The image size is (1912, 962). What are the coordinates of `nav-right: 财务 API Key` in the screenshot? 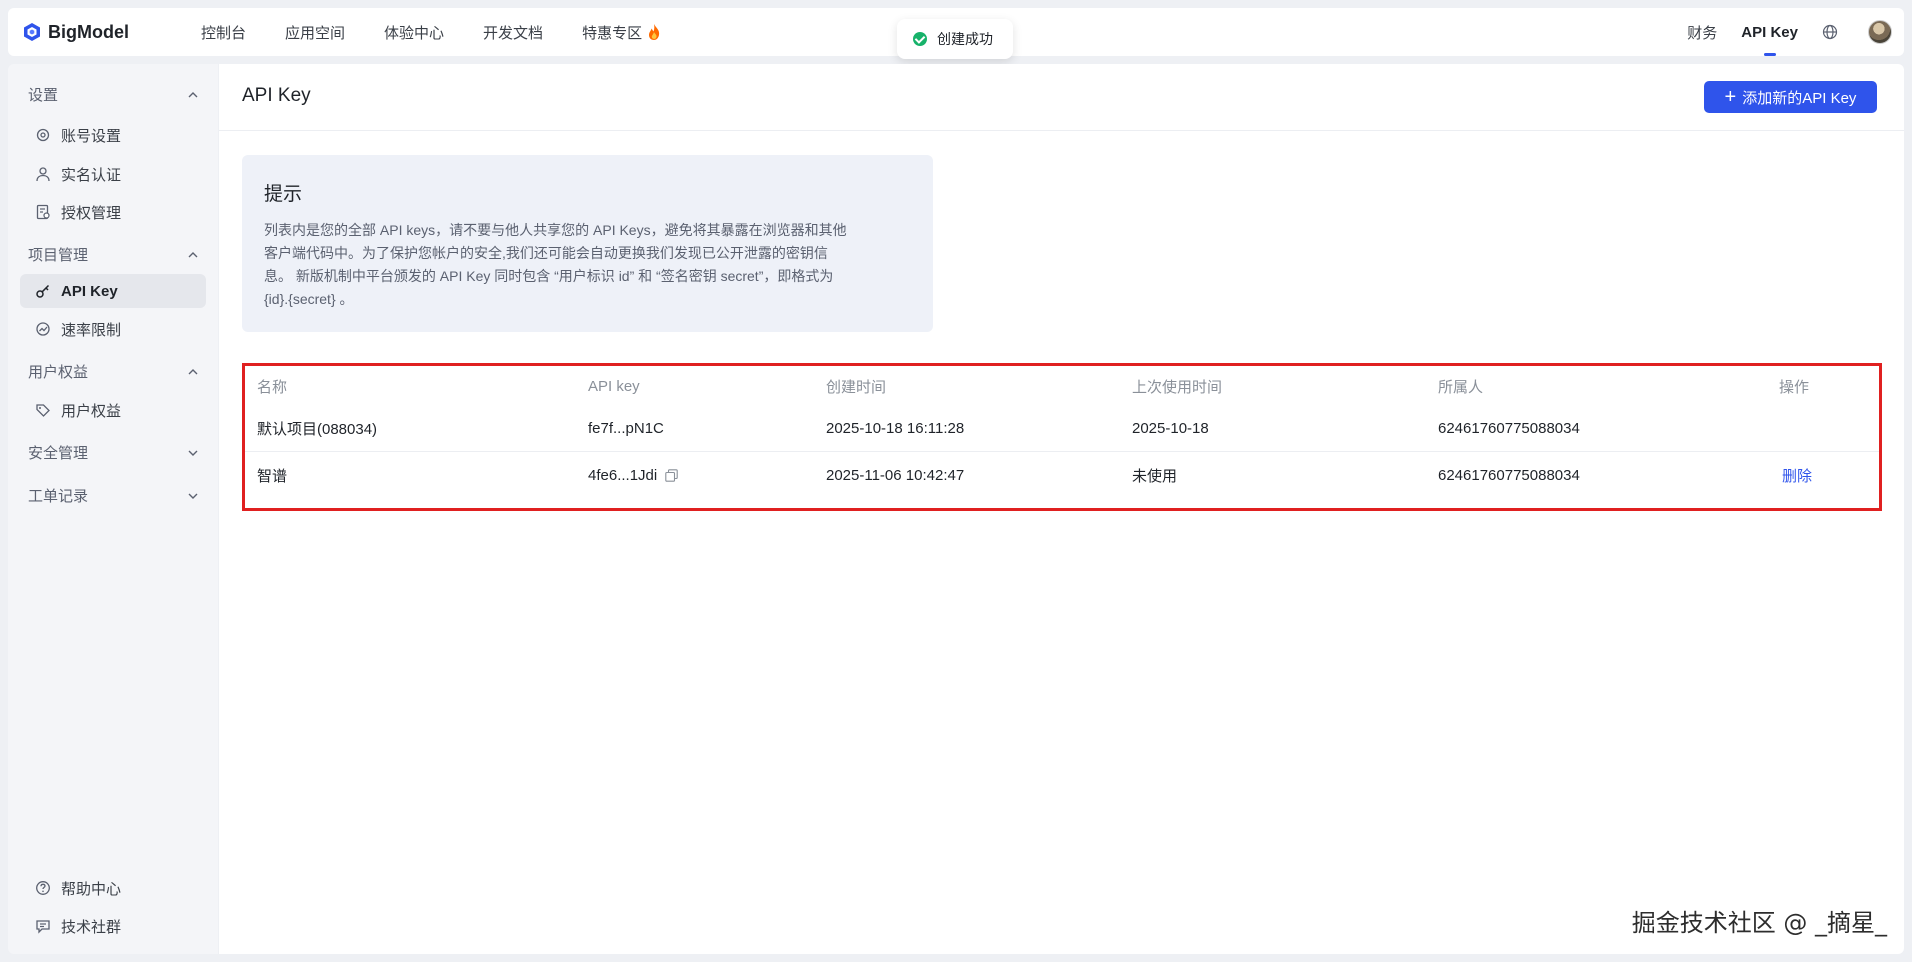 It's located at (1795, 32).